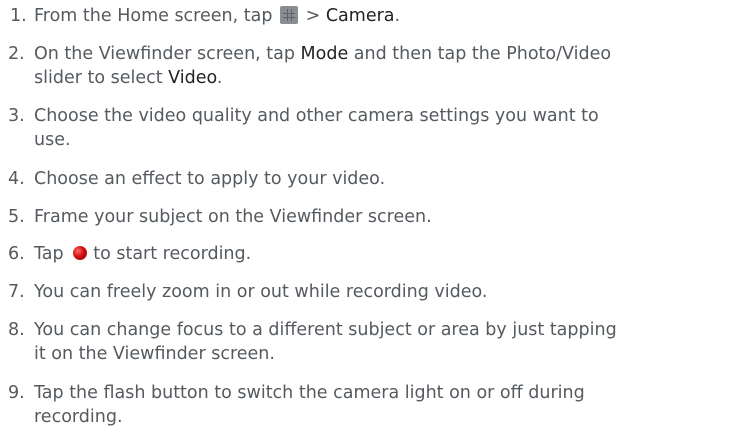  I want to click on step-text-part: slider to select, so click(101, 78).